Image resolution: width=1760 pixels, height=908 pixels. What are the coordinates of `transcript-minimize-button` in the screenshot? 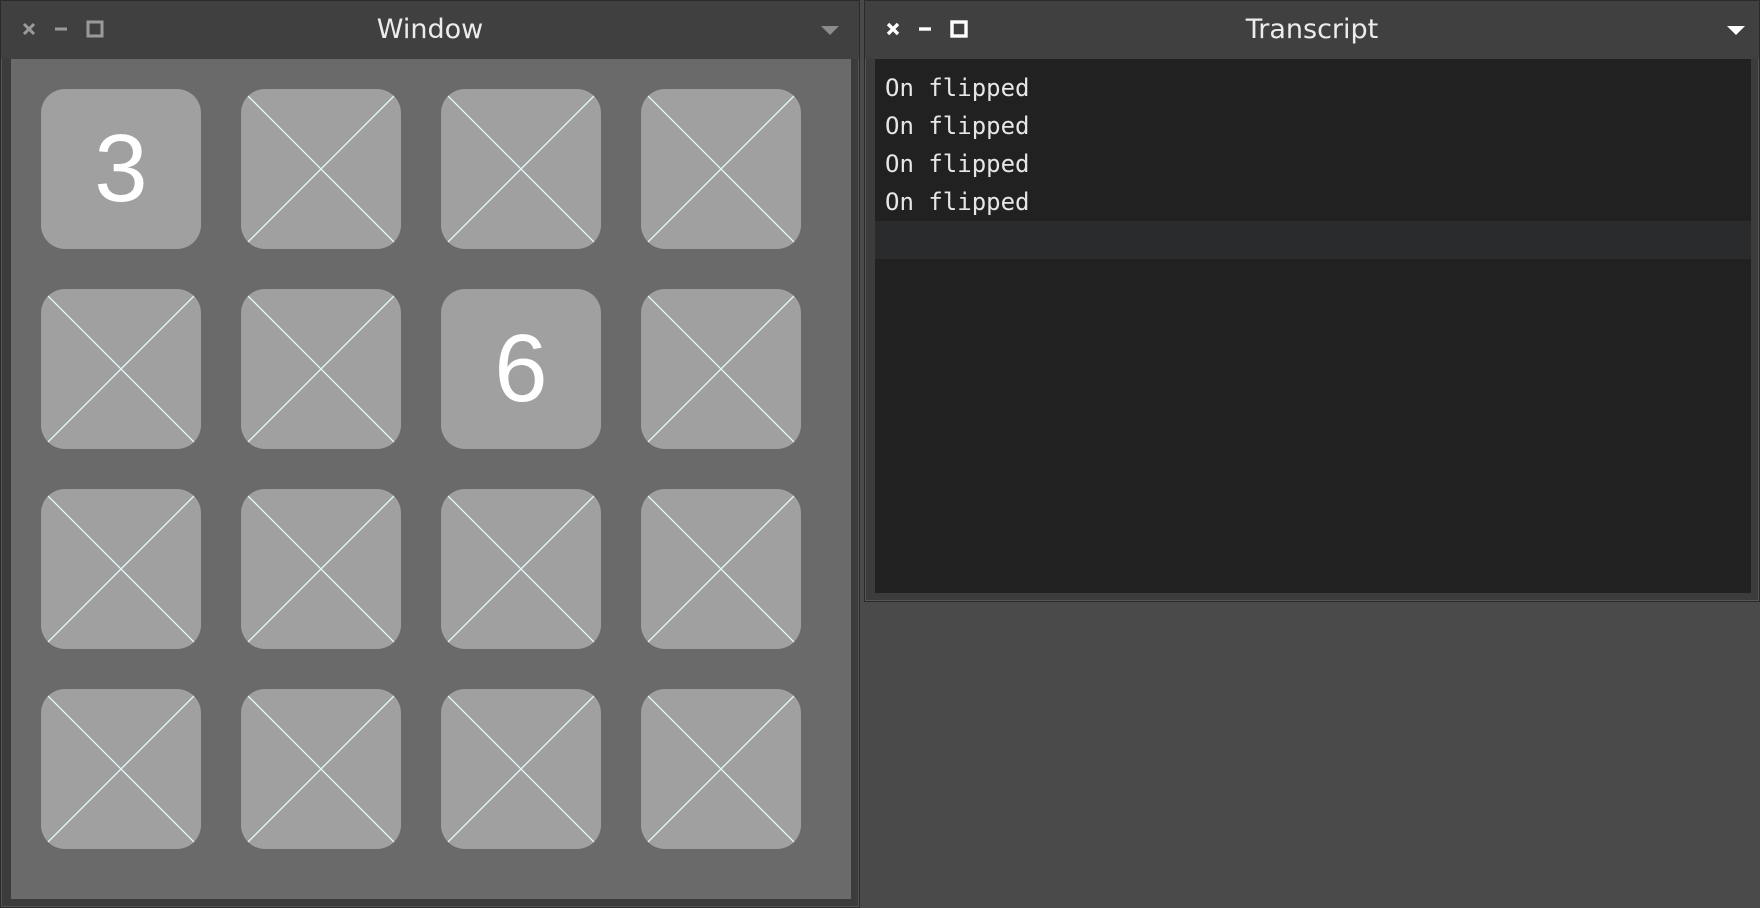 It's located at (925, 29).